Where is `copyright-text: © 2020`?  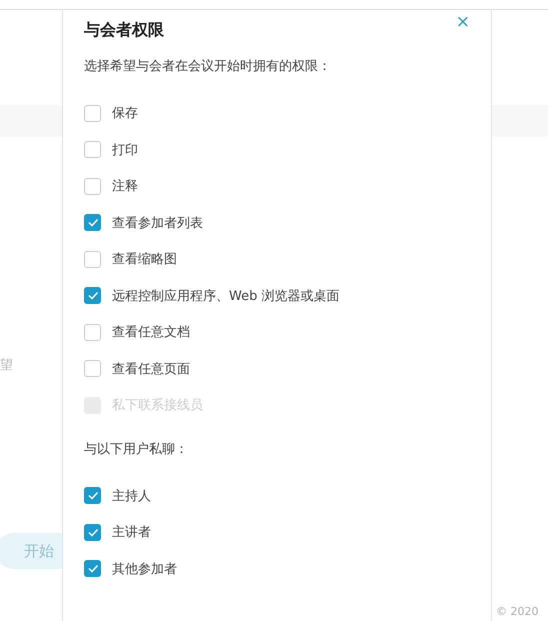
copyright-text: © 2020 is located at coordinates (517, 611).